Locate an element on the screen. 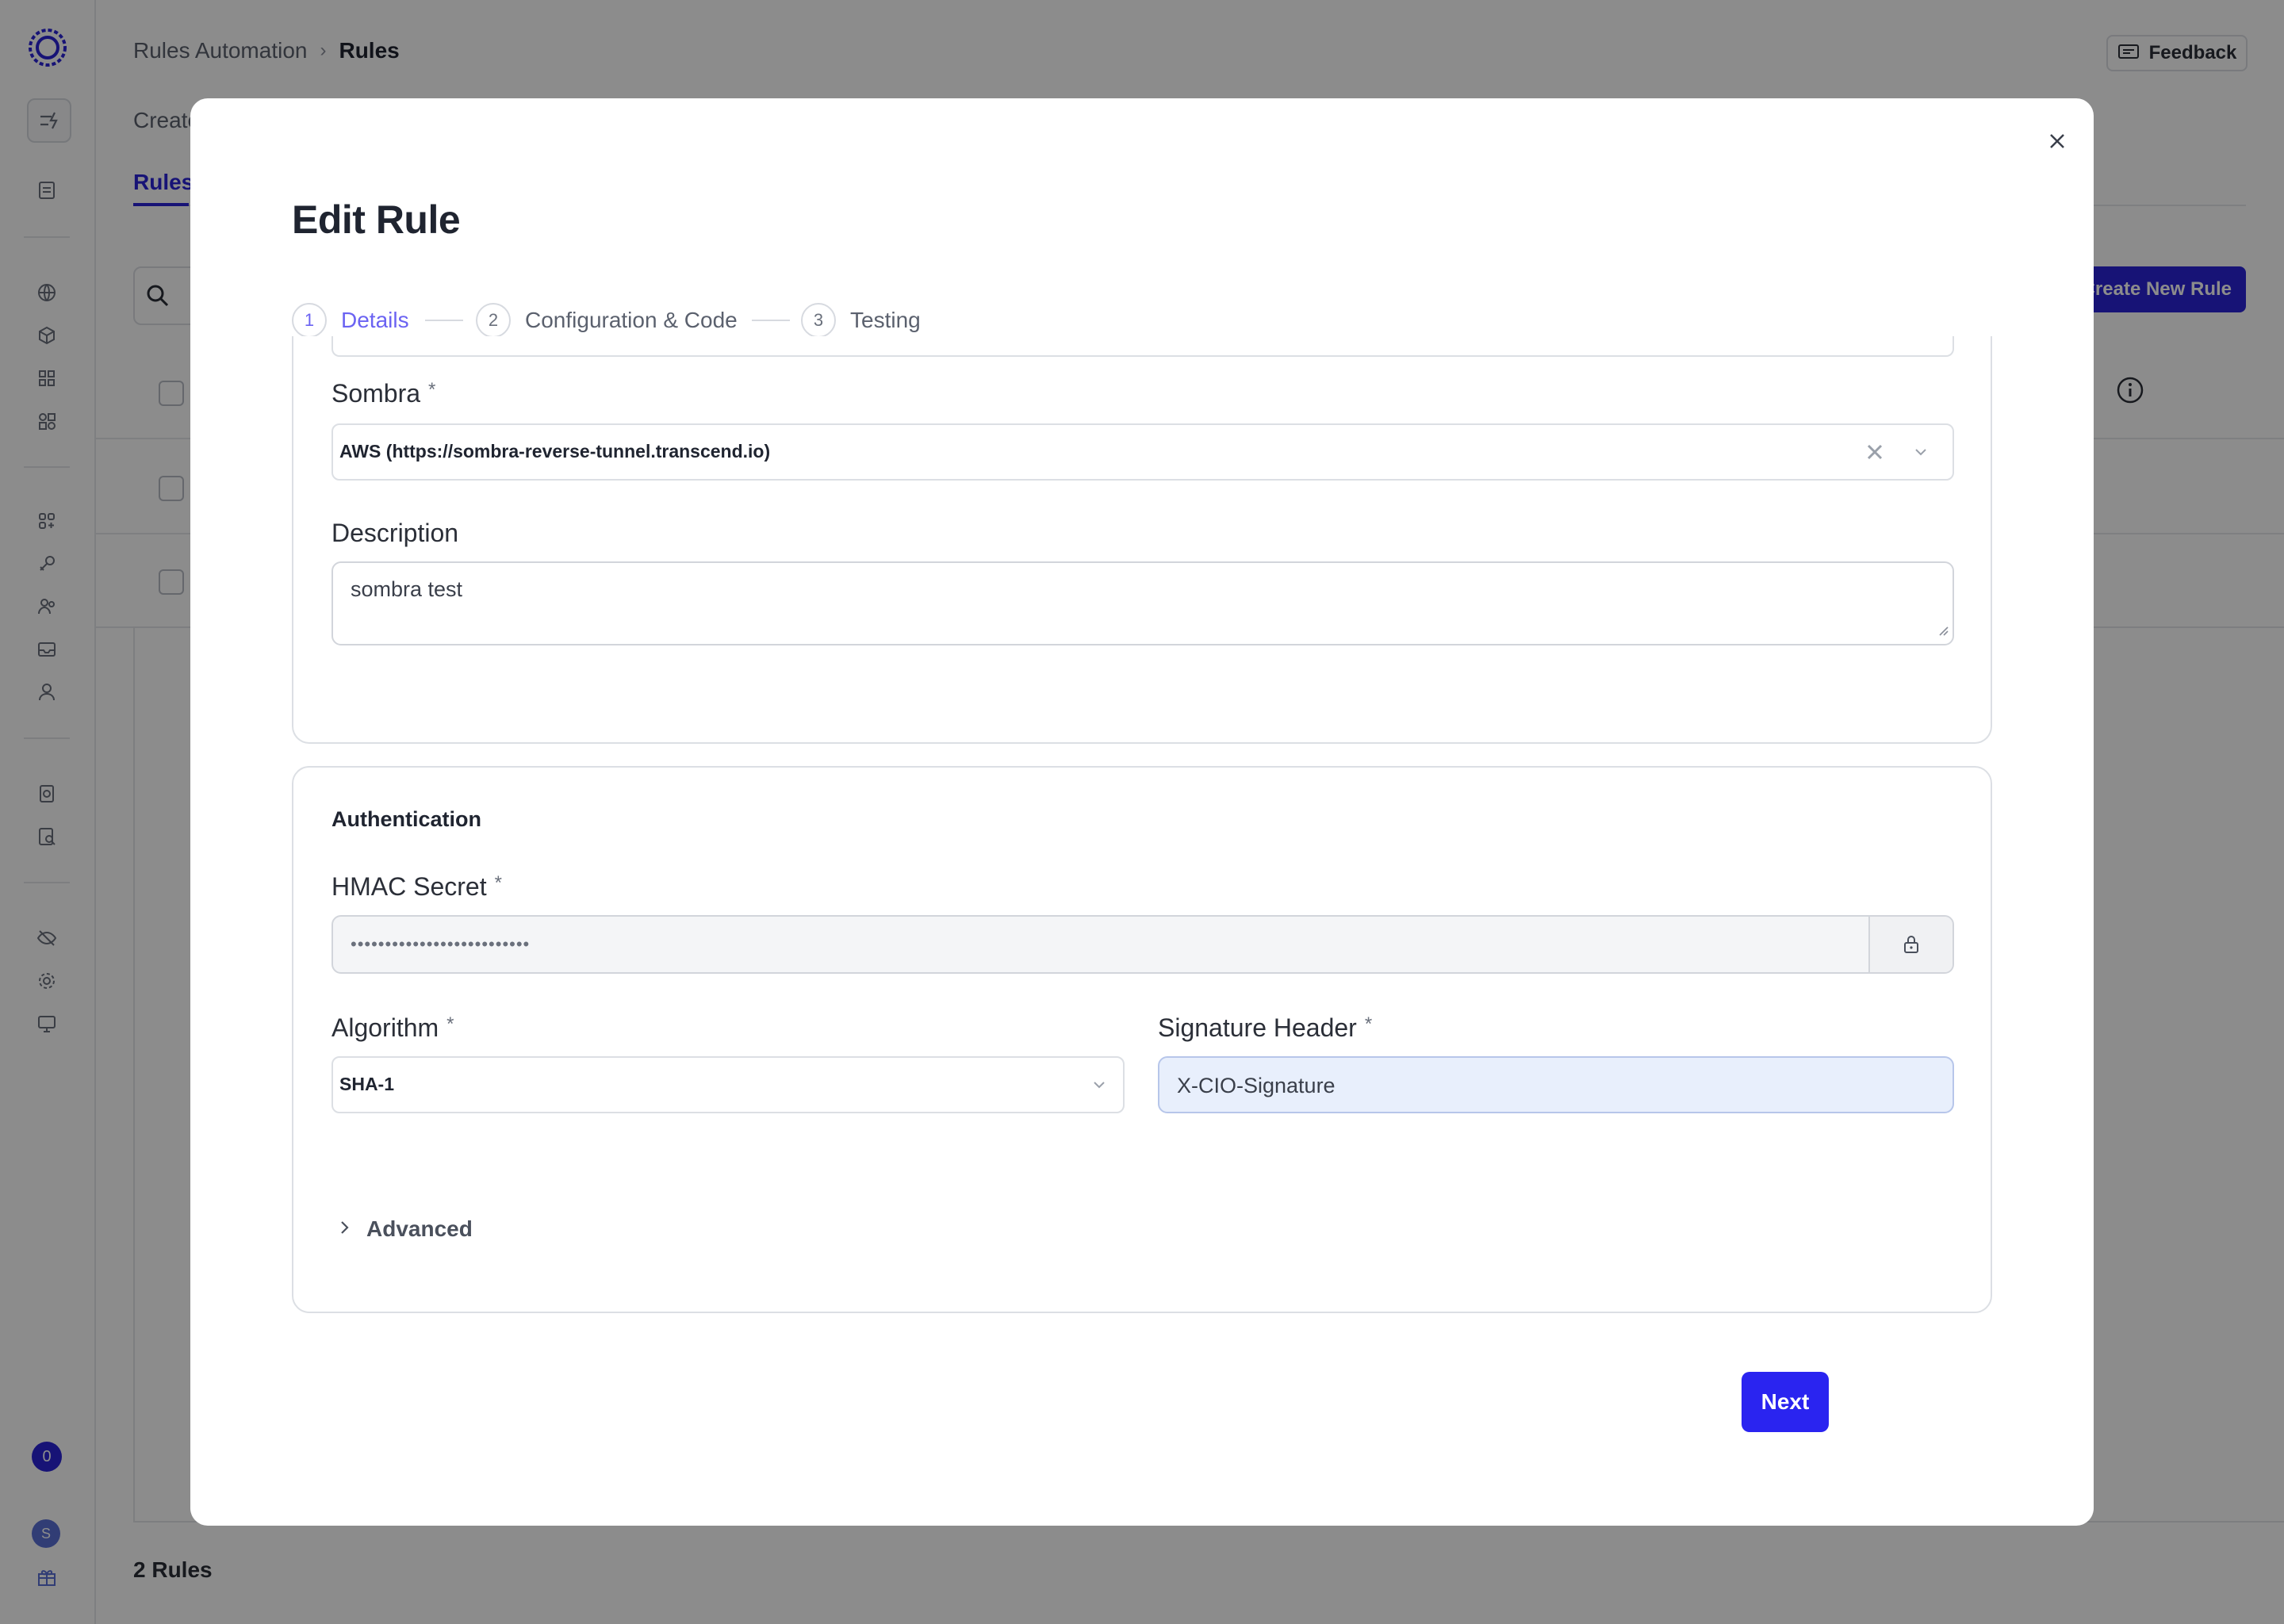 Image resolution: width=2284 pixels, height=1624 pixels. step-label: Testing is located at coordinates (885, 320).